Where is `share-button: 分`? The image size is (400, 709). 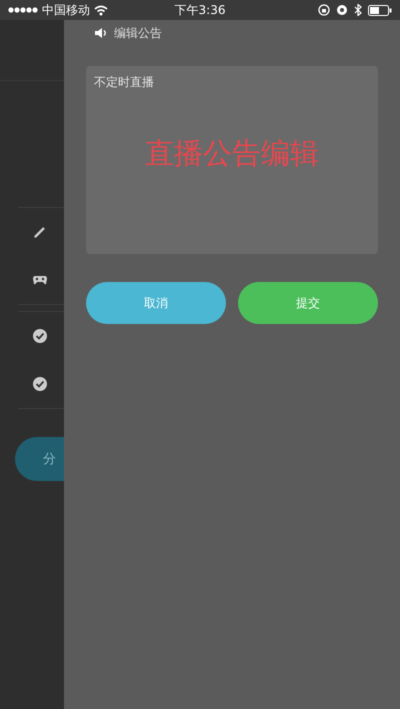
share-button: 分 is located at coordinates (39, 459).